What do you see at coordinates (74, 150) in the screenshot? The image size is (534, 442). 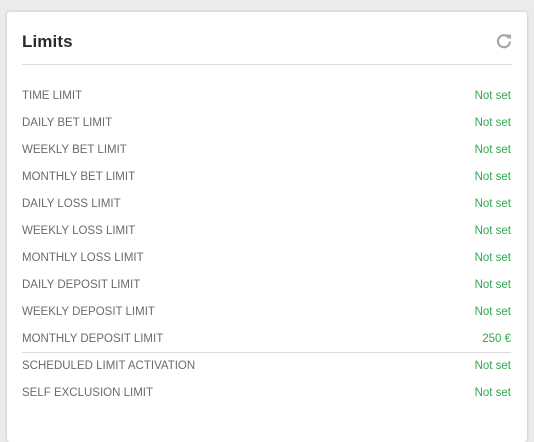 I see `limit-label: WEEKLY BET LIMIT` at bounding box center [74, 150].